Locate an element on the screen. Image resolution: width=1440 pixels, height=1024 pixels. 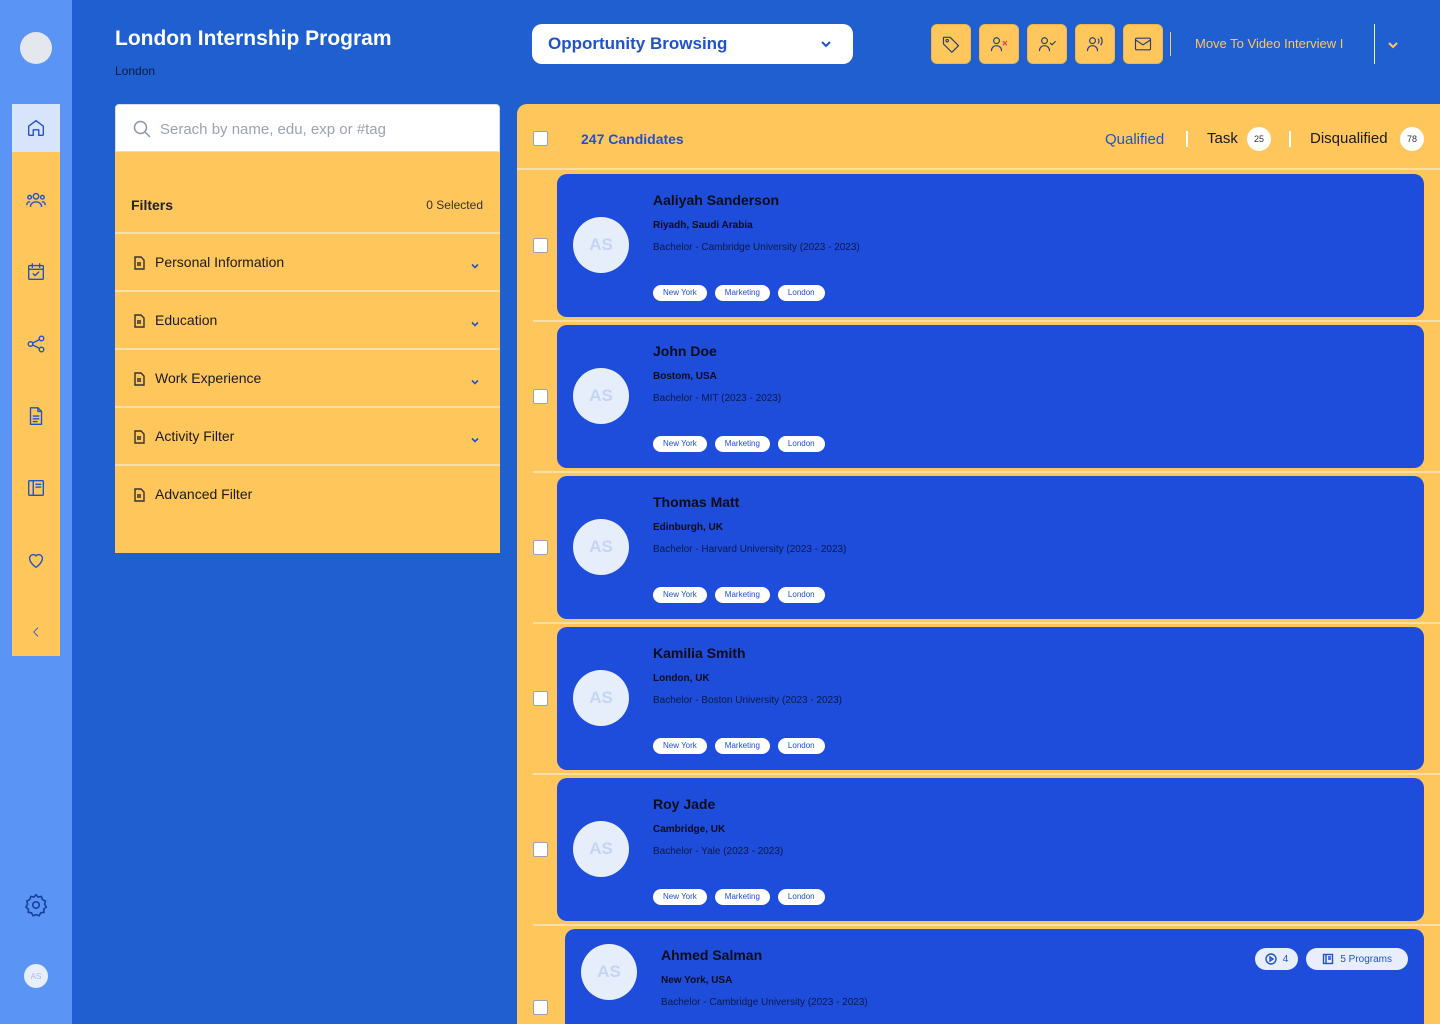
candidate-name: John Doe is located at coordinates (685, 351).